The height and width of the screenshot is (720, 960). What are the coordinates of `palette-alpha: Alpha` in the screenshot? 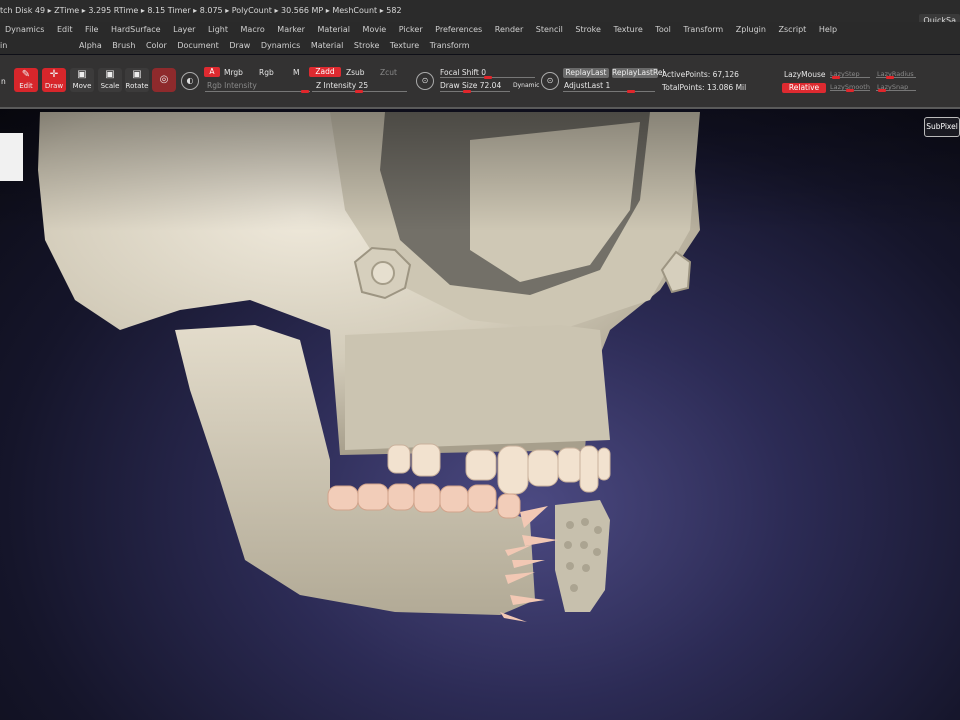 It's located at (90, 46).